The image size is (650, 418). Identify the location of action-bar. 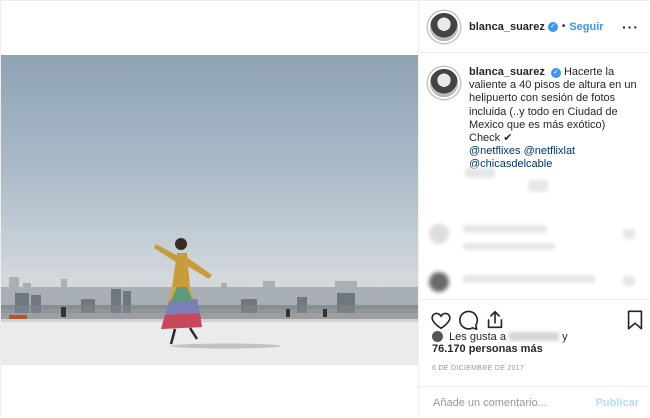
(534, 315).